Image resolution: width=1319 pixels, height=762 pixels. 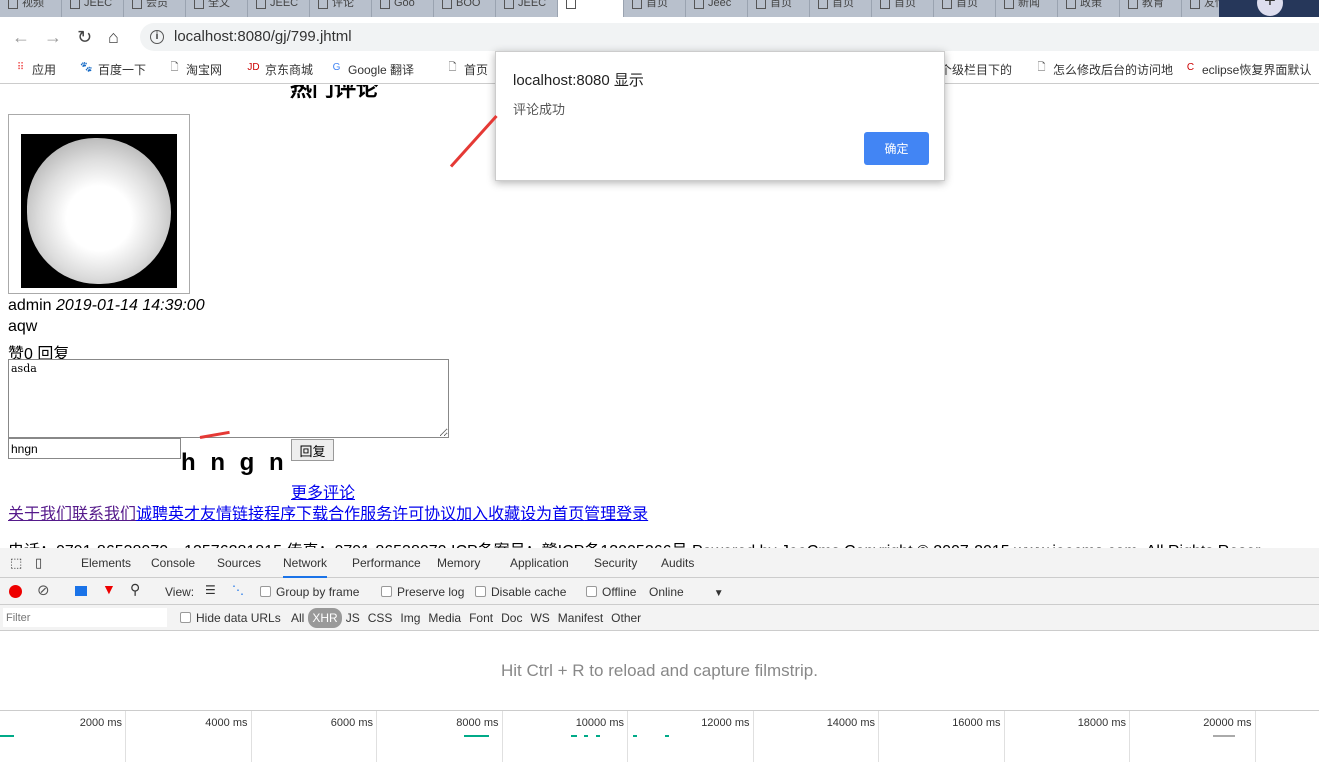 I want to click on footer-link: 关于我们, so click(x=40, y=514).